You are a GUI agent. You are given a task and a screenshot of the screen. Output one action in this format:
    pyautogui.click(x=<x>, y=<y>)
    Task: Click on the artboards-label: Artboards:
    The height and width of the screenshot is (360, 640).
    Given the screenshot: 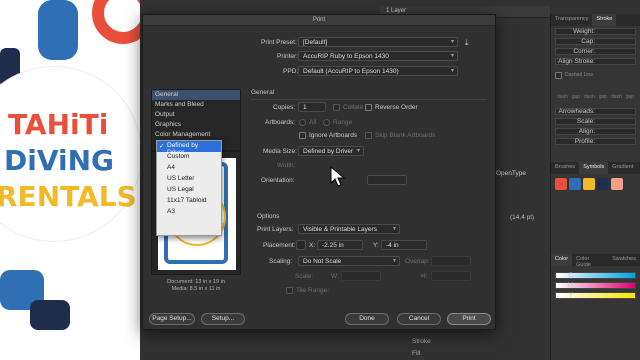 What is the action you would take?
    pyautogui.click(x=280, y=122)
    